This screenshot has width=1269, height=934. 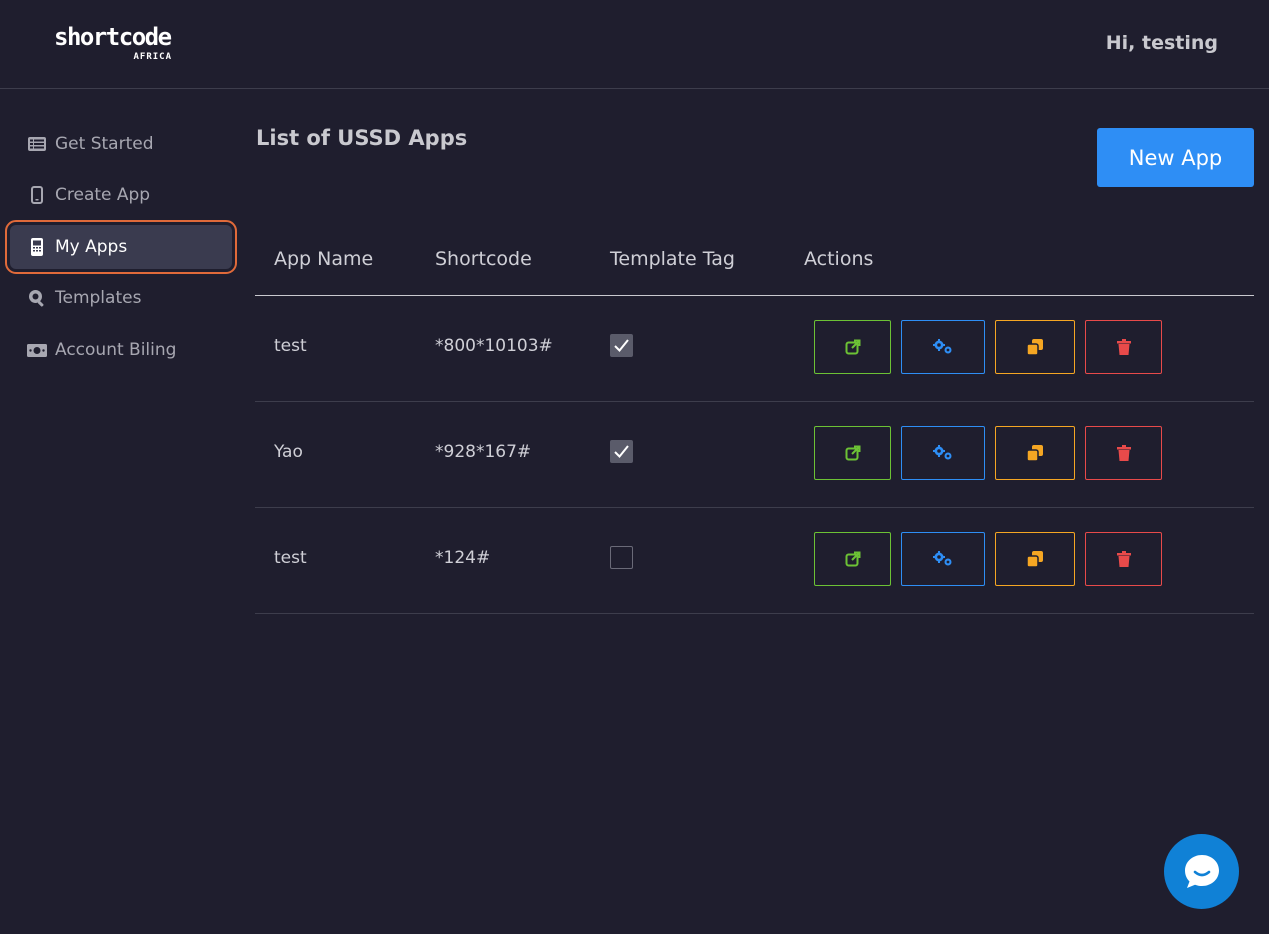 What do you see at coordinates (324, 259) in the screenshot?
I see `column-header-app-name: App Name` at bounding box center [324, 259].